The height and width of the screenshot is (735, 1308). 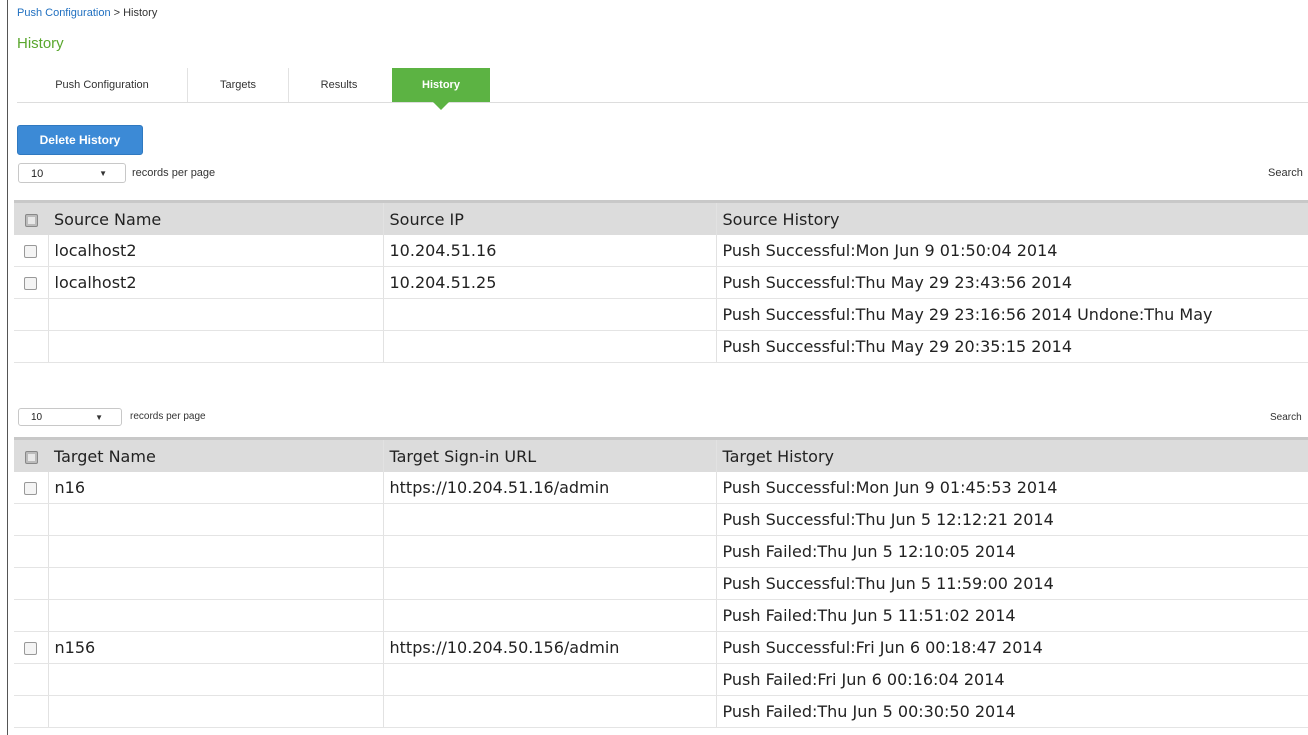 I want to click on column-header-target-history: Target History, so click(x=1012, y=454).